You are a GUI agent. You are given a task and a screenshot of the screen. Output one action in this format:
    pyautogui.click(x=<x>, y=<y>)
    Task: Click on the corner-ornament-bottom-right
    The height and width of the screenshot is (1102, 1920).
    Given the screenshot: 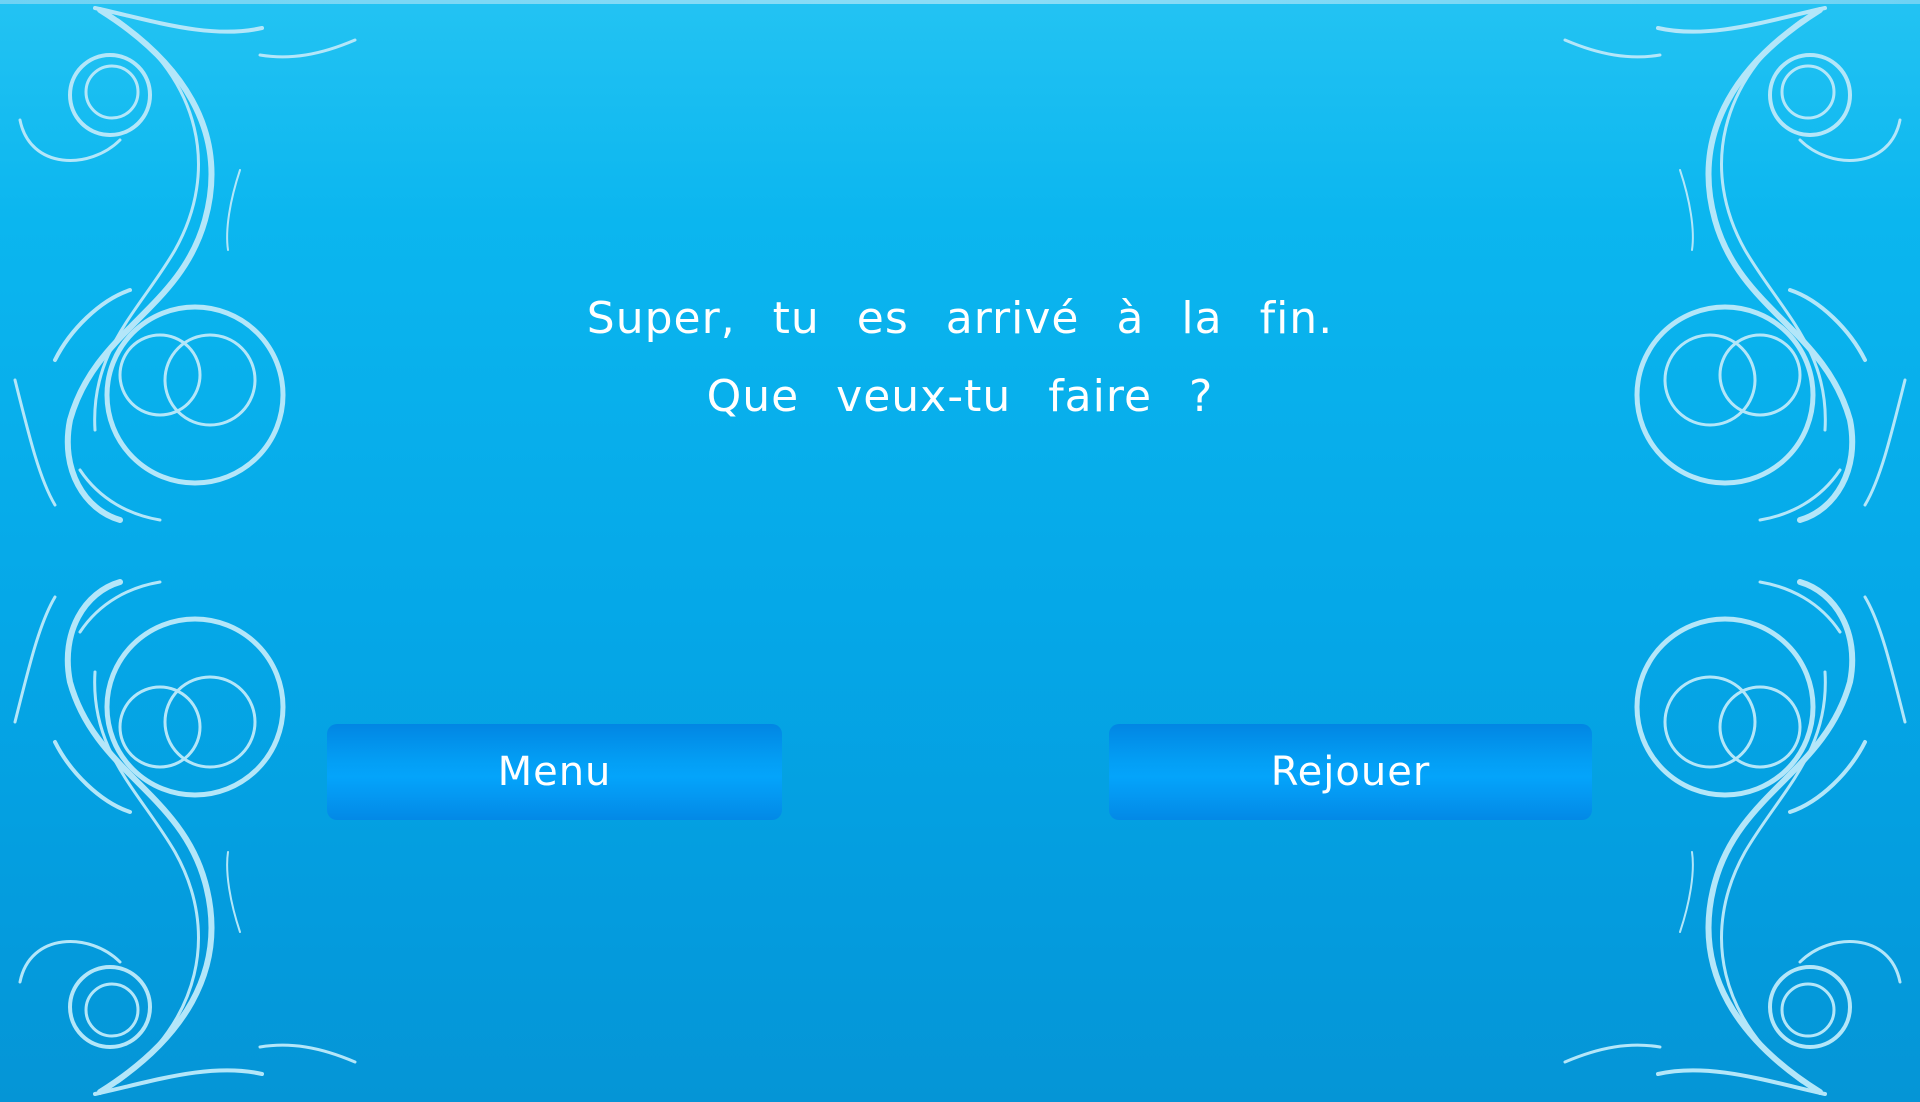 What is the action you would take?
    pyautogui.click(x=1734, y=839)
    